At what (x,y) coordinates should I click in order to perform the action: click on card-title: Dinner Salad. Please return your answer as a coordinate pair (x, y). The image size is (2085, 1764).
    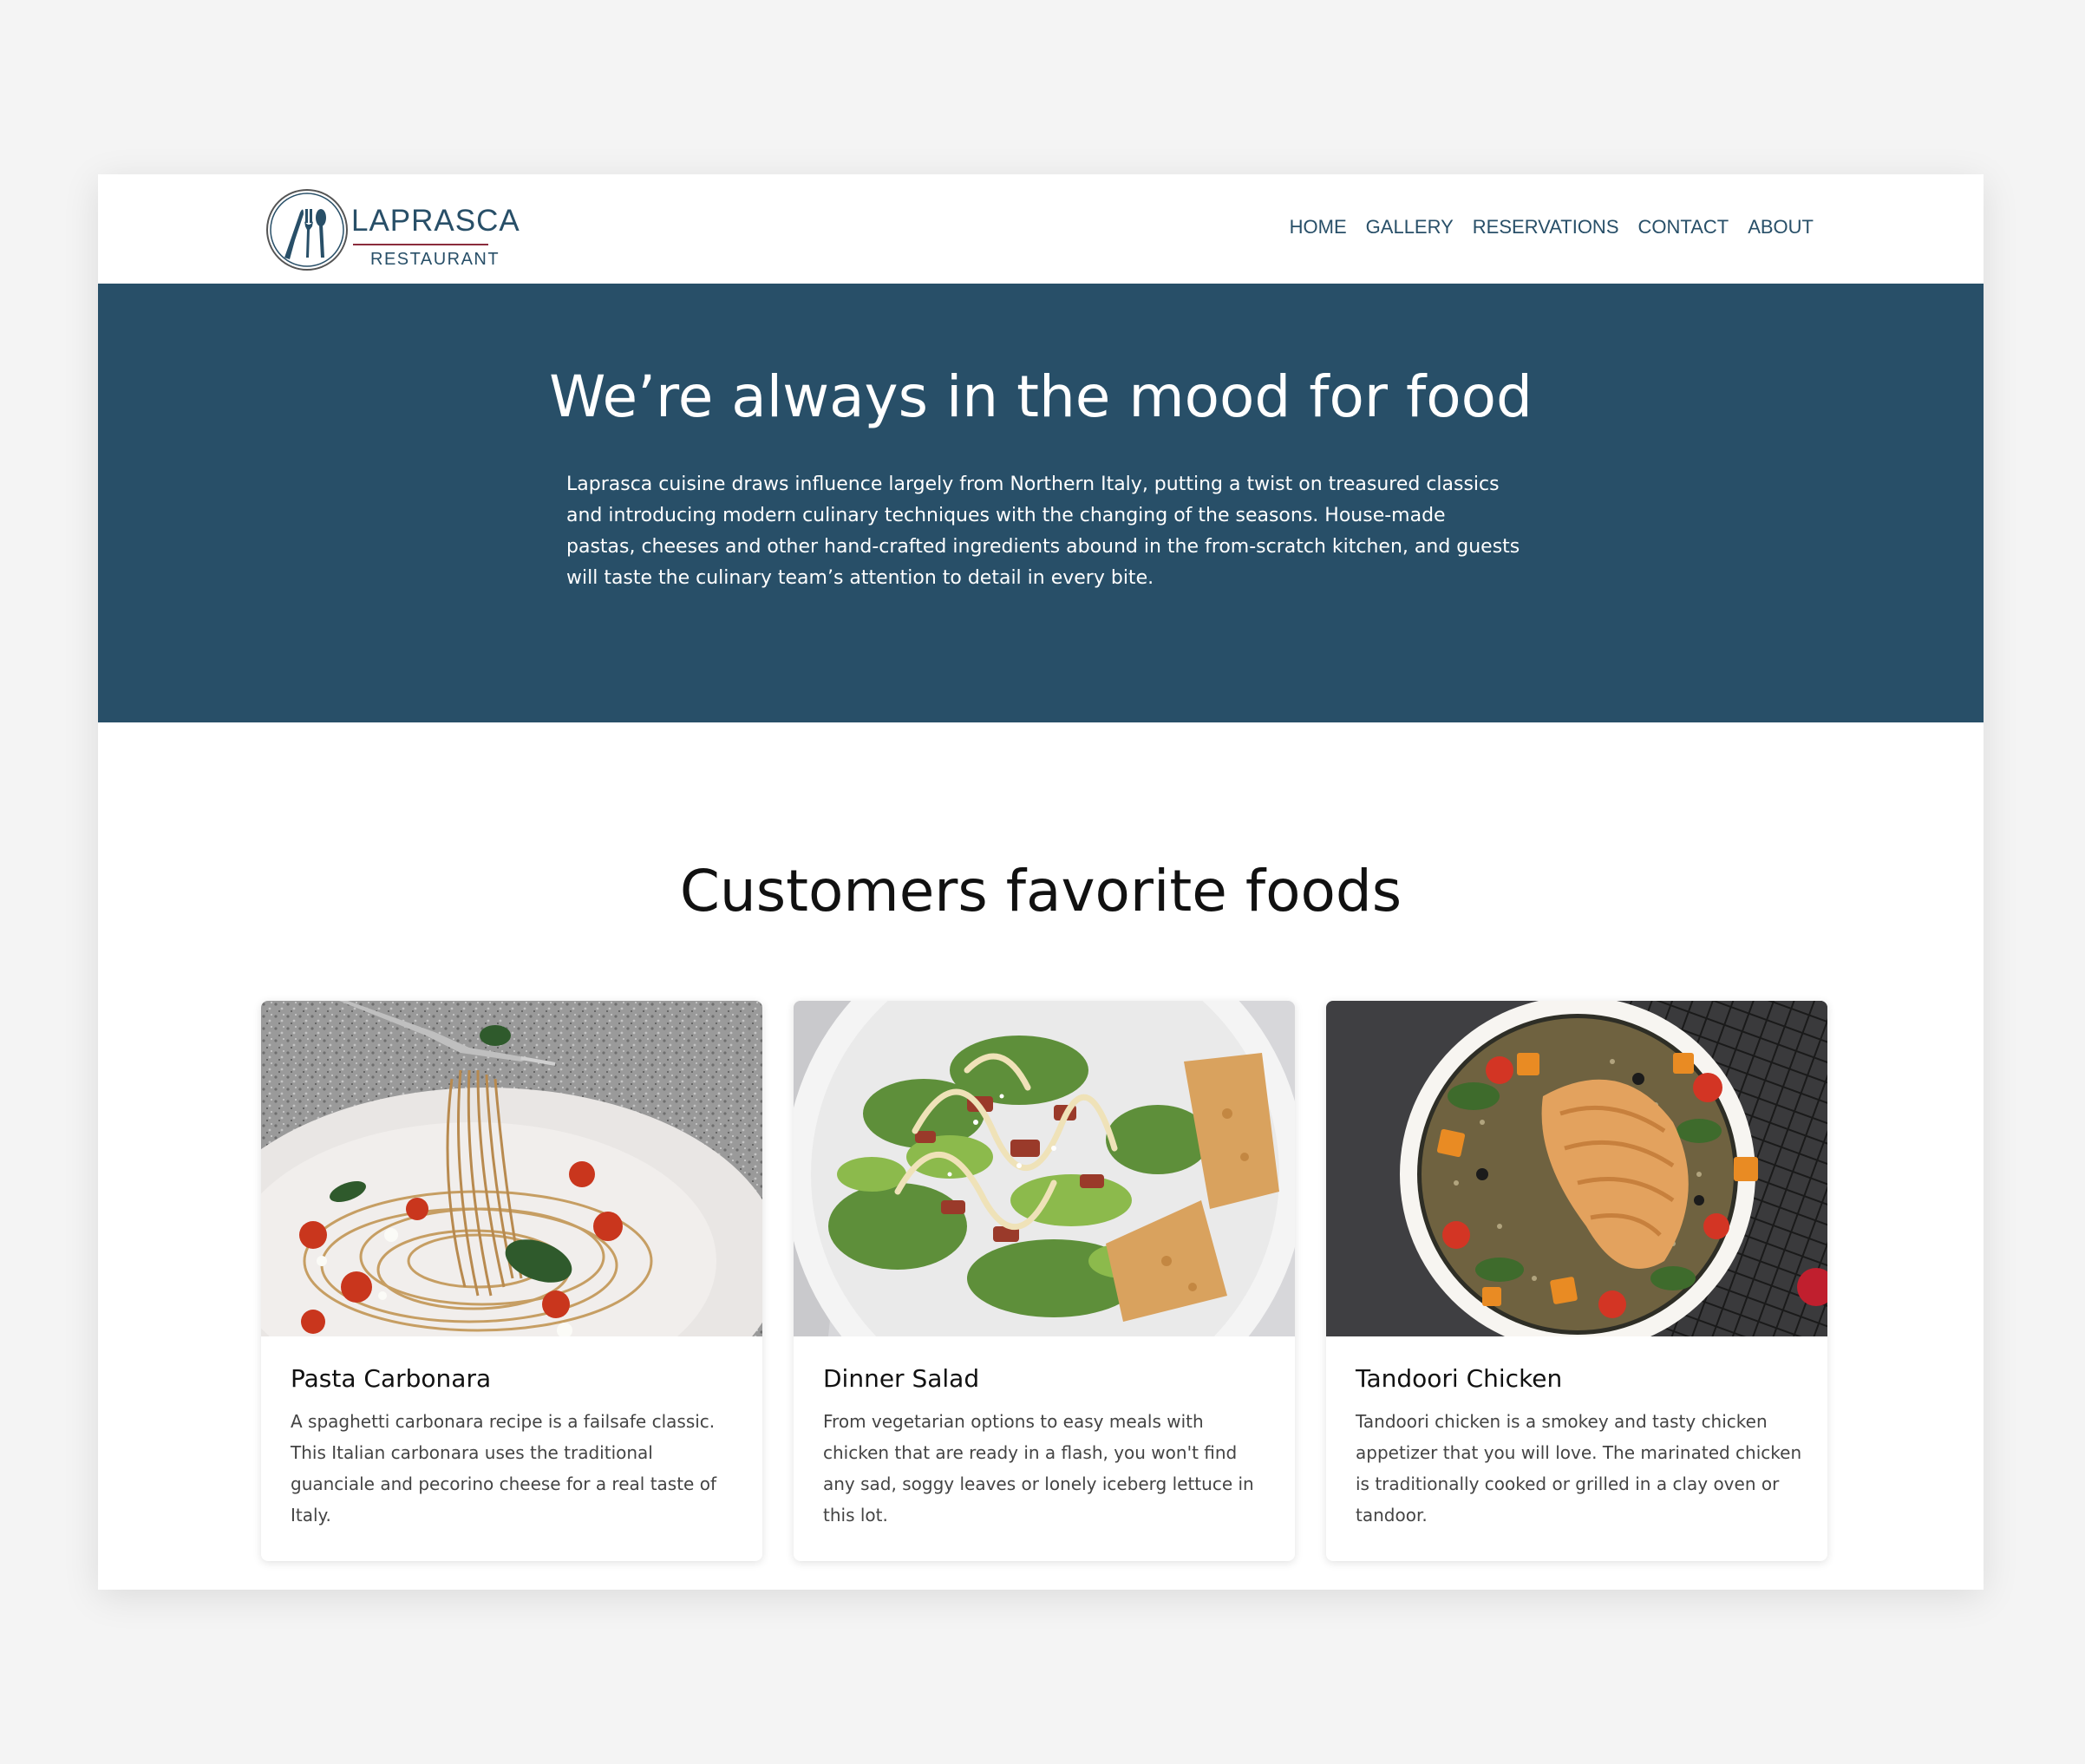
    Looking at the image, I should click on (901, 1379).